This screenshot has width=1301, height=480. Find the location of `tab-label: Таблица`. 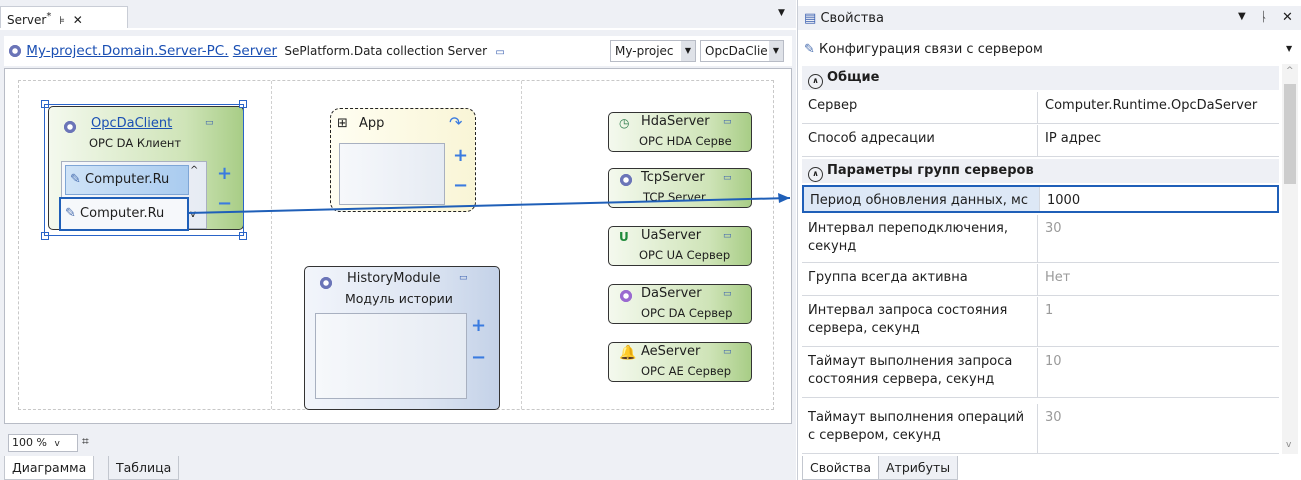

tab-label: Таблица is located at coordinates (144, 467).